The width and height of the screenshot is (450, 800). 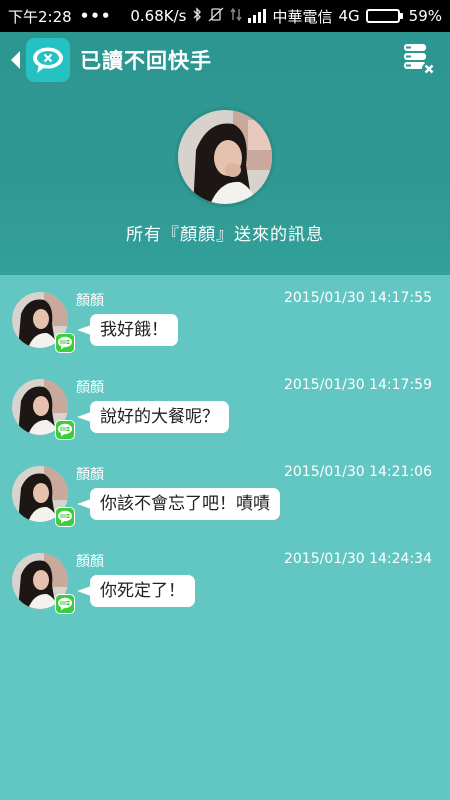 I want to click on app-title: 已讀不回快手, so click(x=146, y=61).